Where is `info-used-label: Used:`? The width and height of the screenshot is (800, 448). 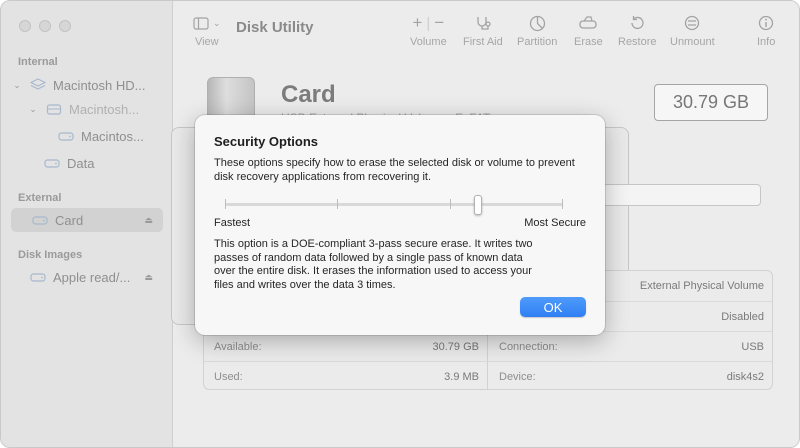
info-used-label: Used: is located at coordinates (228, 376).